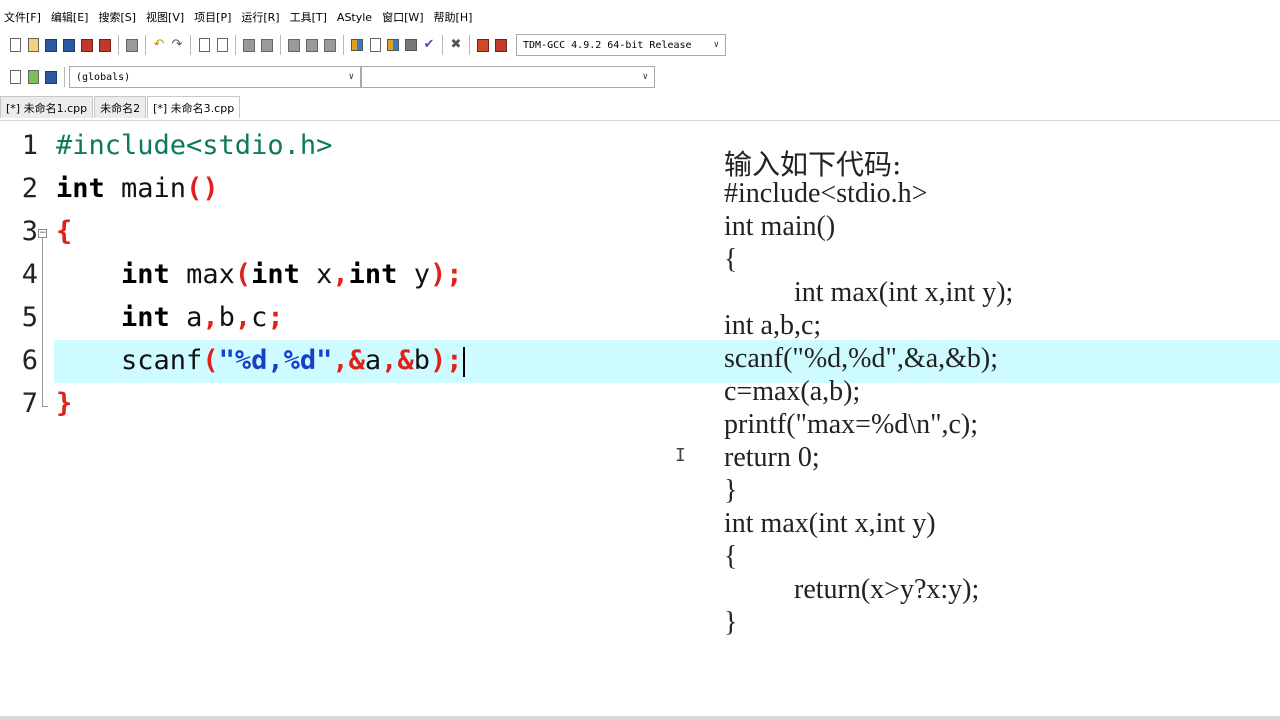 Image resolution: width=1280 pixels, height=720 pixels. Describe the element at coordinates (354, 17) in the screenshot. I see `menu-astyle: AStyle` at that location.